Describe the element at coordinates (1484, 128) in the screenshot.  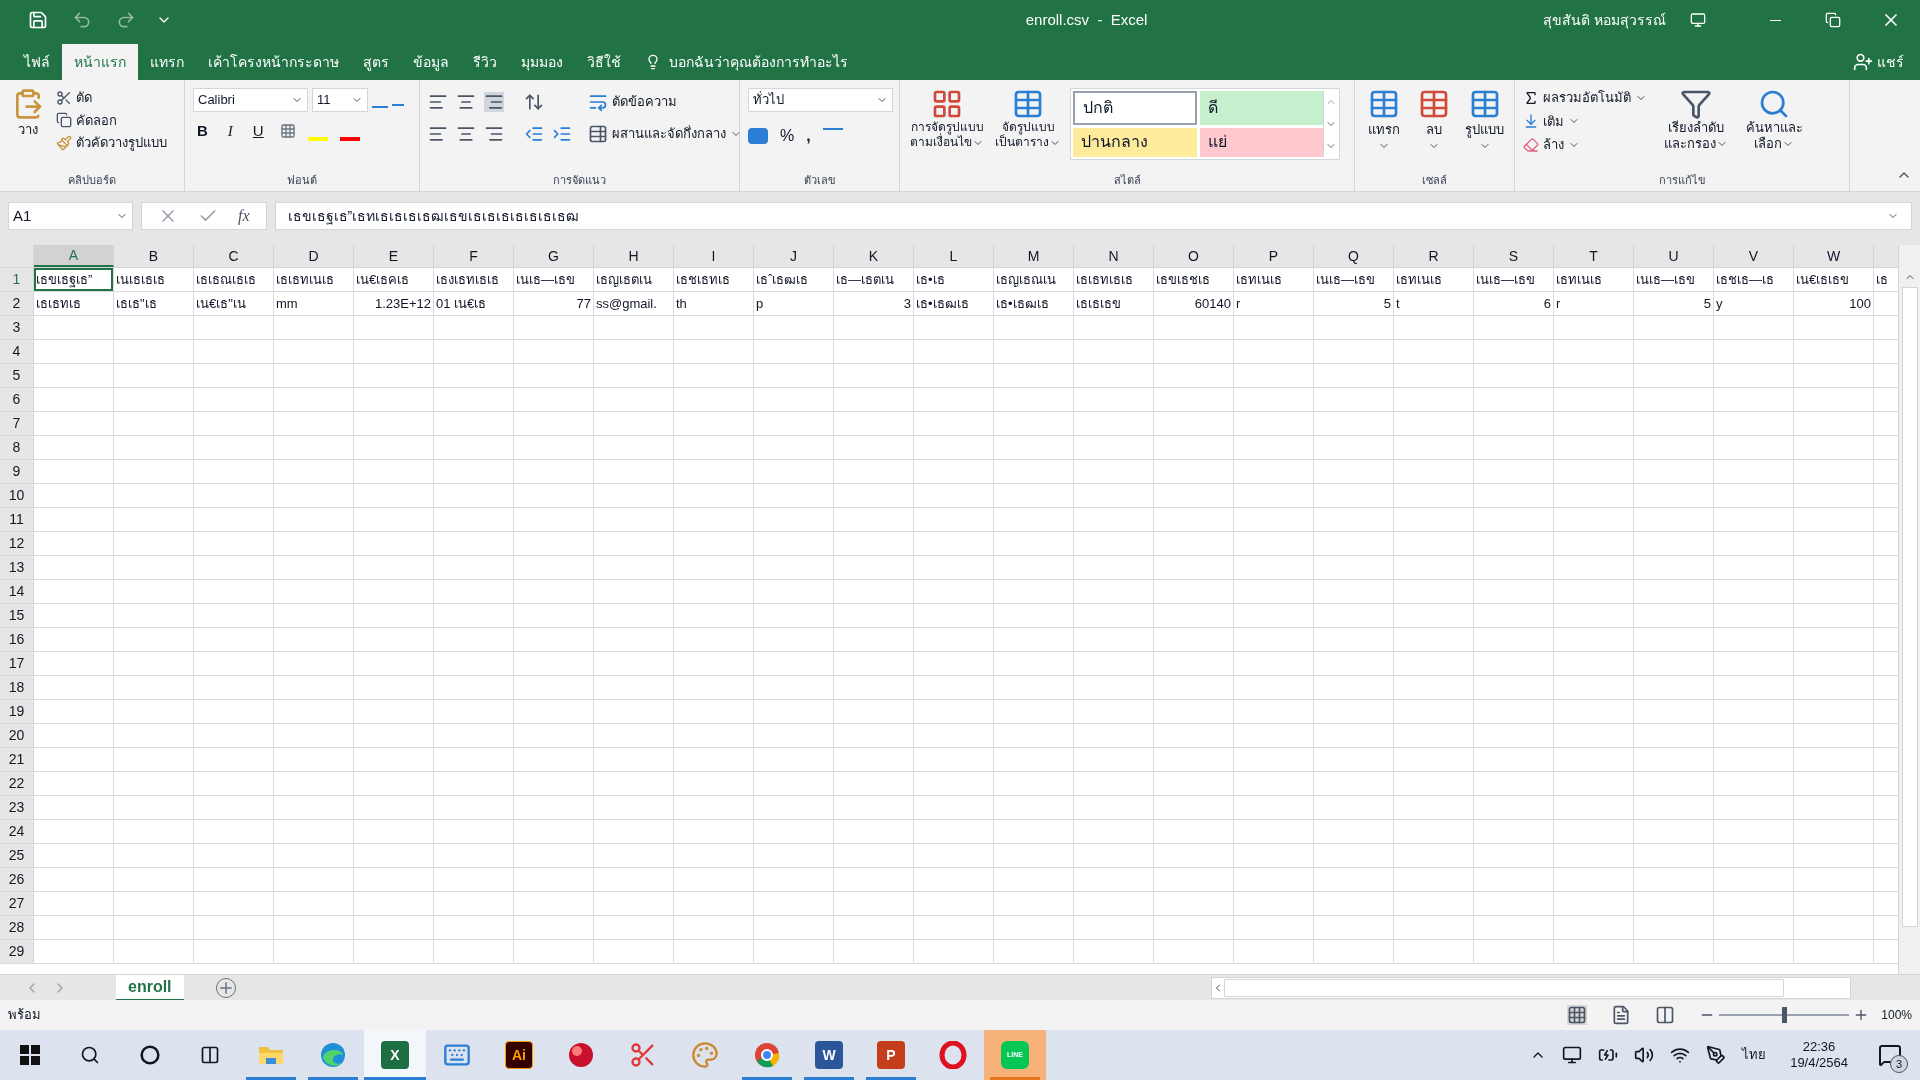
I see `format-cells-button: รูปแบบ` at that location.